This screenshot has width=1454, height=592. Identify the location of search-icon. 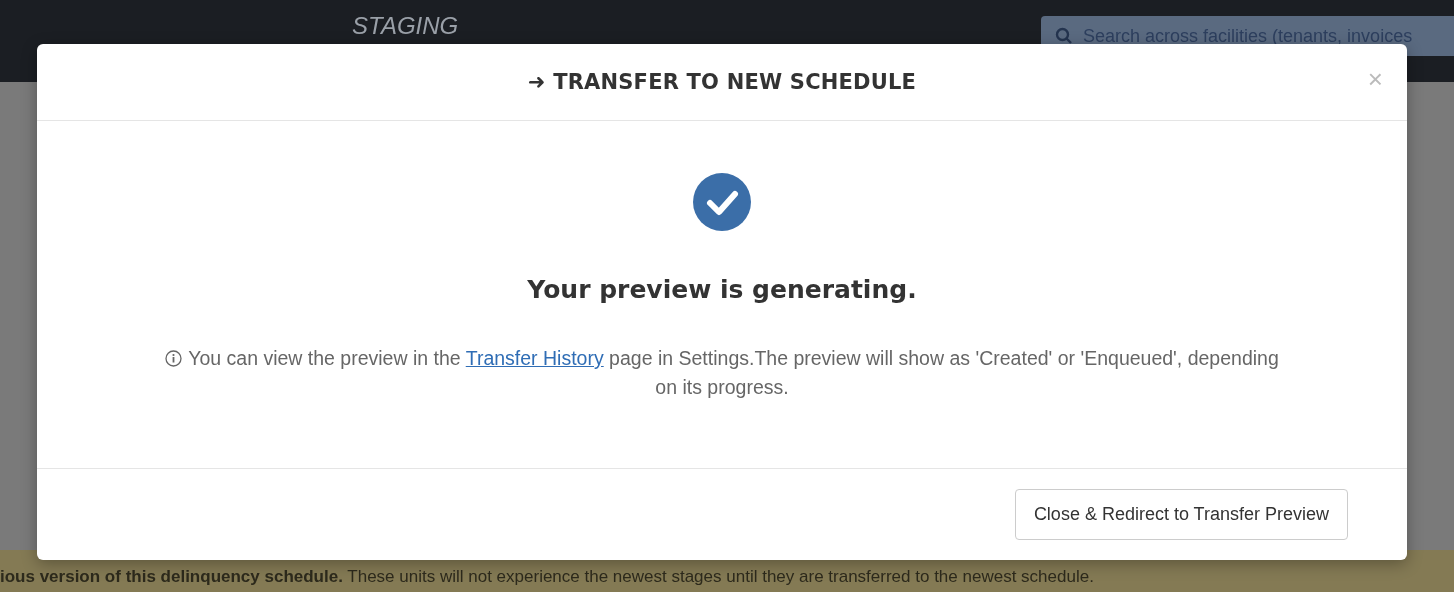
(1064, 36).